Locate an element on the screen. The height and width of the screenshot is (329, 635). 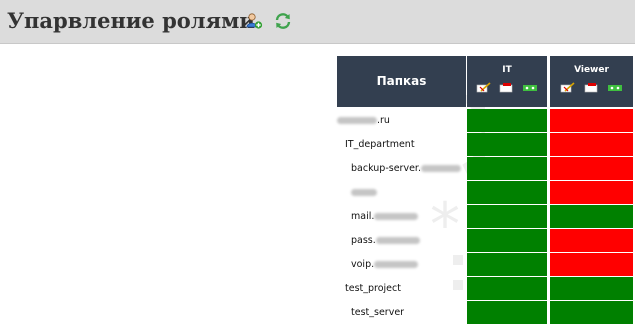
table-row: test_project is located at coordinates (486, 289).